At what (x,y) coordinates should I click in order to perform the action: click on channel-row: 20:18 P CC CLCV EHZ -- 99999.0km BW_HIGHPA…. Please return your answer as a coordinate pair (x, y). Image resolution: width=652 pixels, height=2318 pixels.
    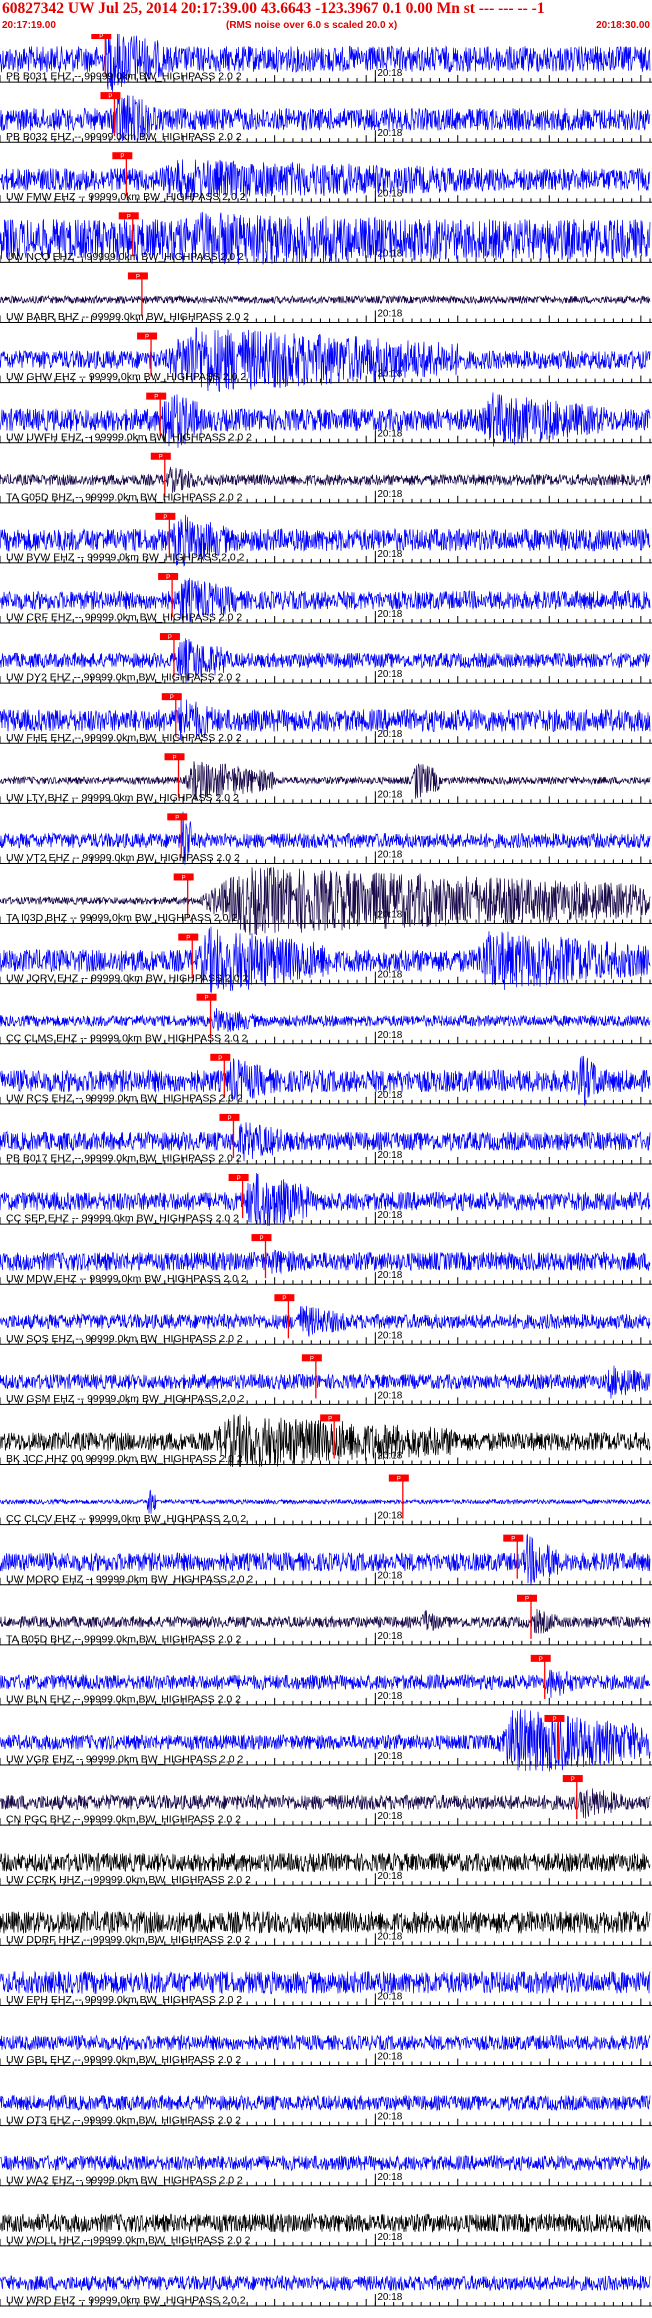
    Looking at the image, I should click on (326, 1499).